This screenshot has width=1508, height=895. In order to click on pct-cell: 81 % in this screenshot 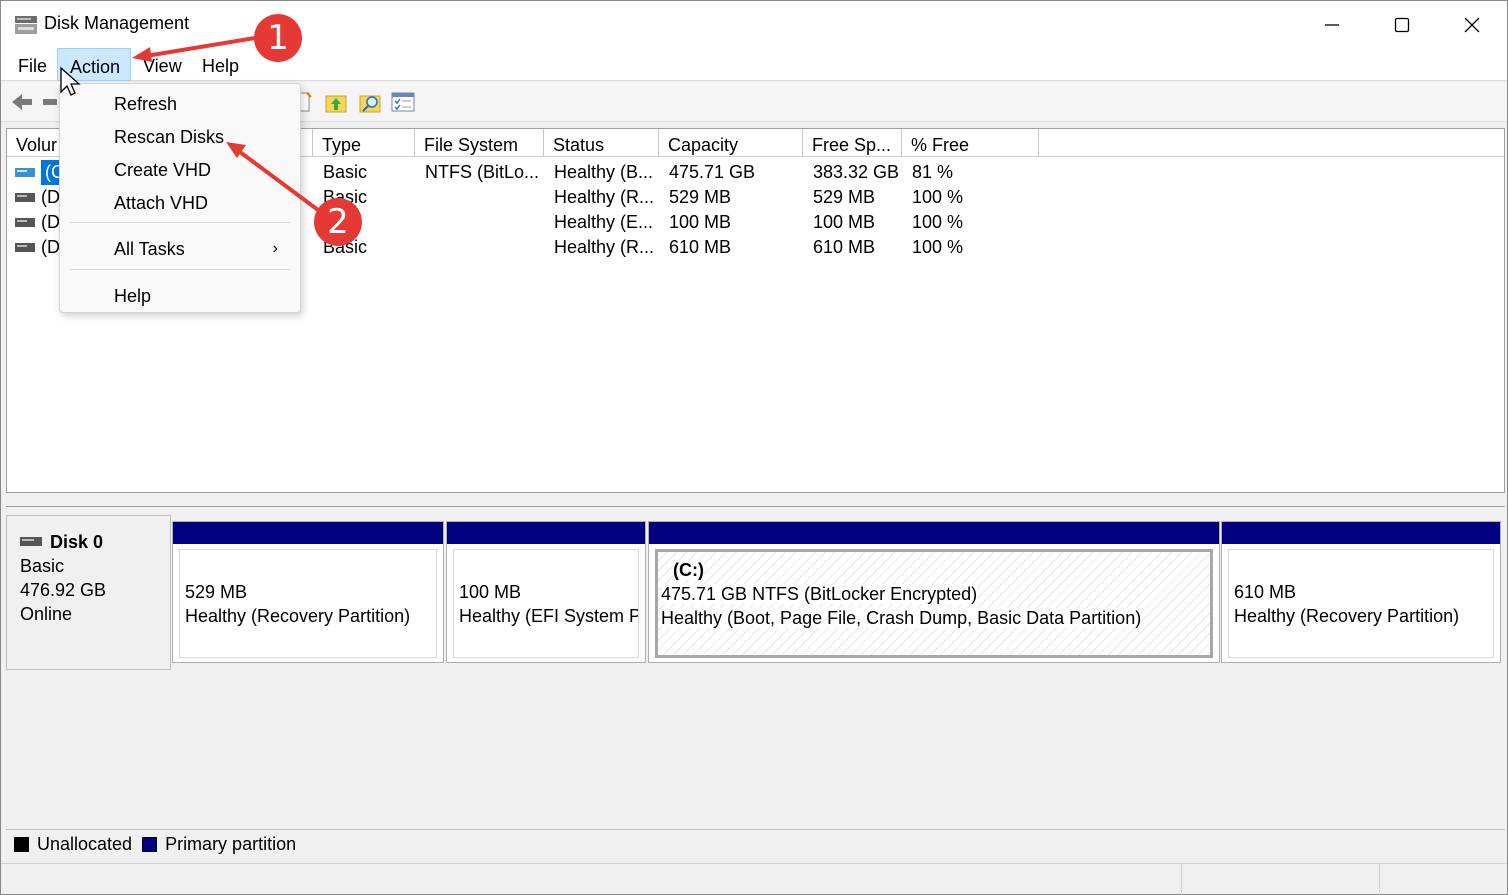, I will do `click(933, 172)`.